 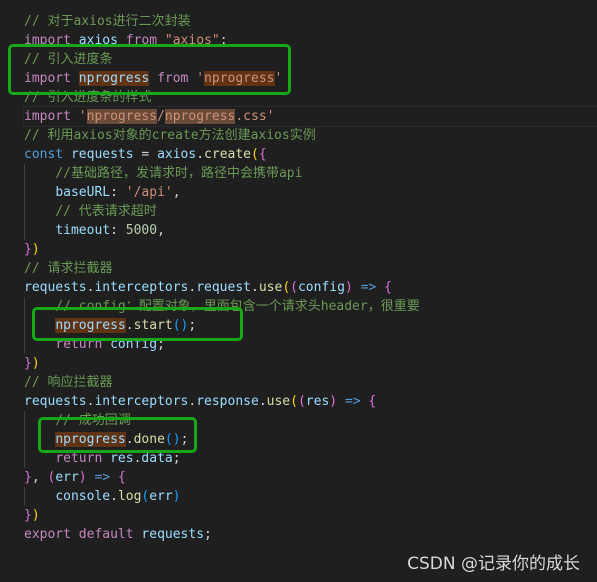 What do you see at coordinates (149, 192) in the screenshot?
I see `code-token-string: '/api'` at bounding box center [149, 192].